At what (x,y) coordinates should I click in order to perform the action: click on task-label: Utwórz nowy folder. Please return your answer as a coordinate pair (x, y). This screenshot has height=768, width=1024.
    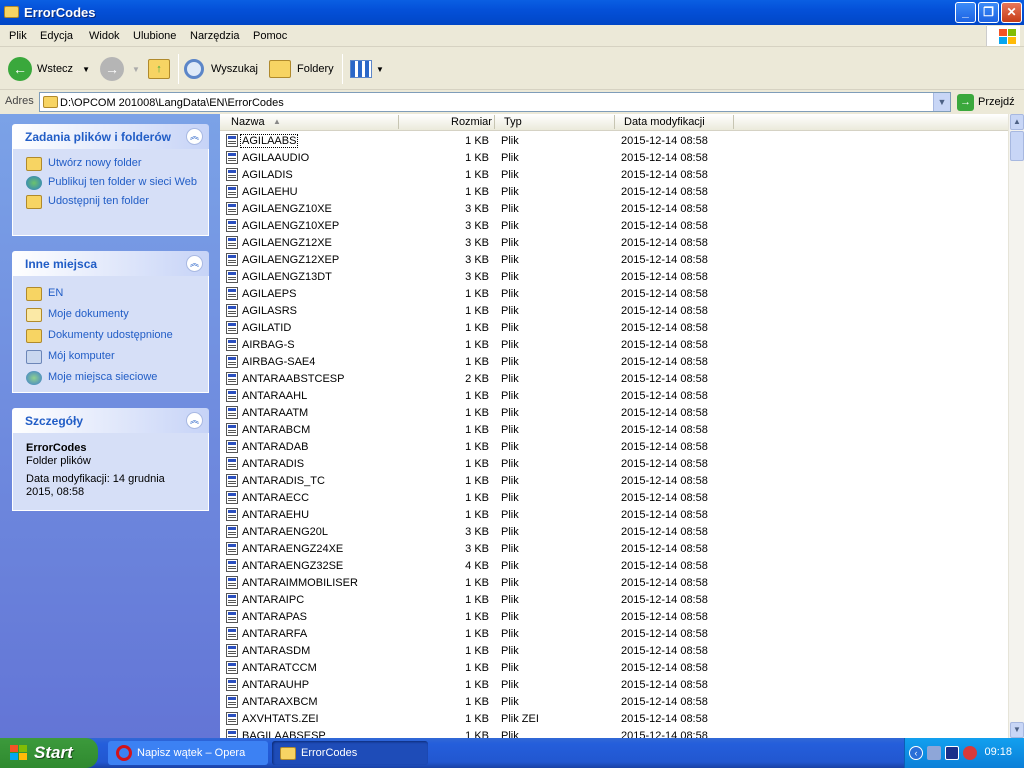
    Looking at the image, I should click on (95, 163).